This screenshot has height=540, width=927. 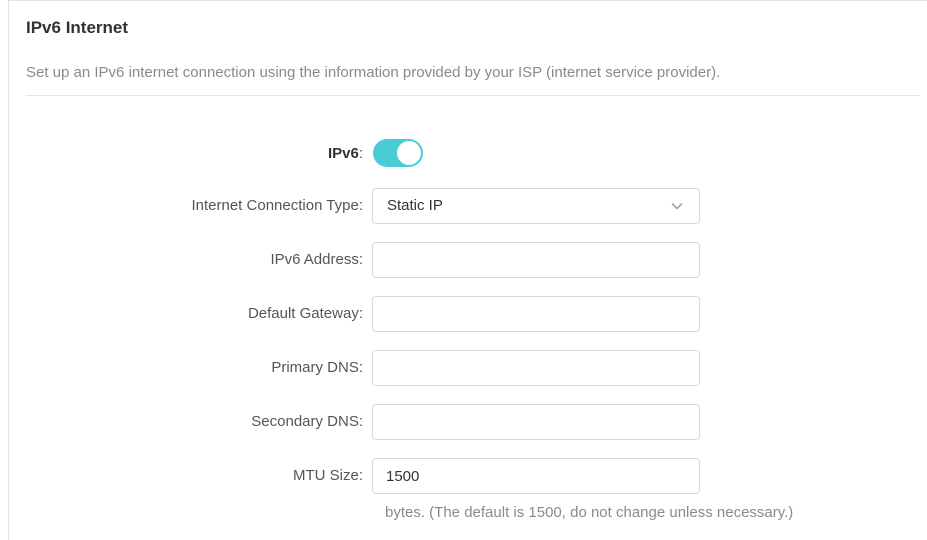 I want to click on ipv6-address-row: IPv6 Address:, so click(x=468, y=260).